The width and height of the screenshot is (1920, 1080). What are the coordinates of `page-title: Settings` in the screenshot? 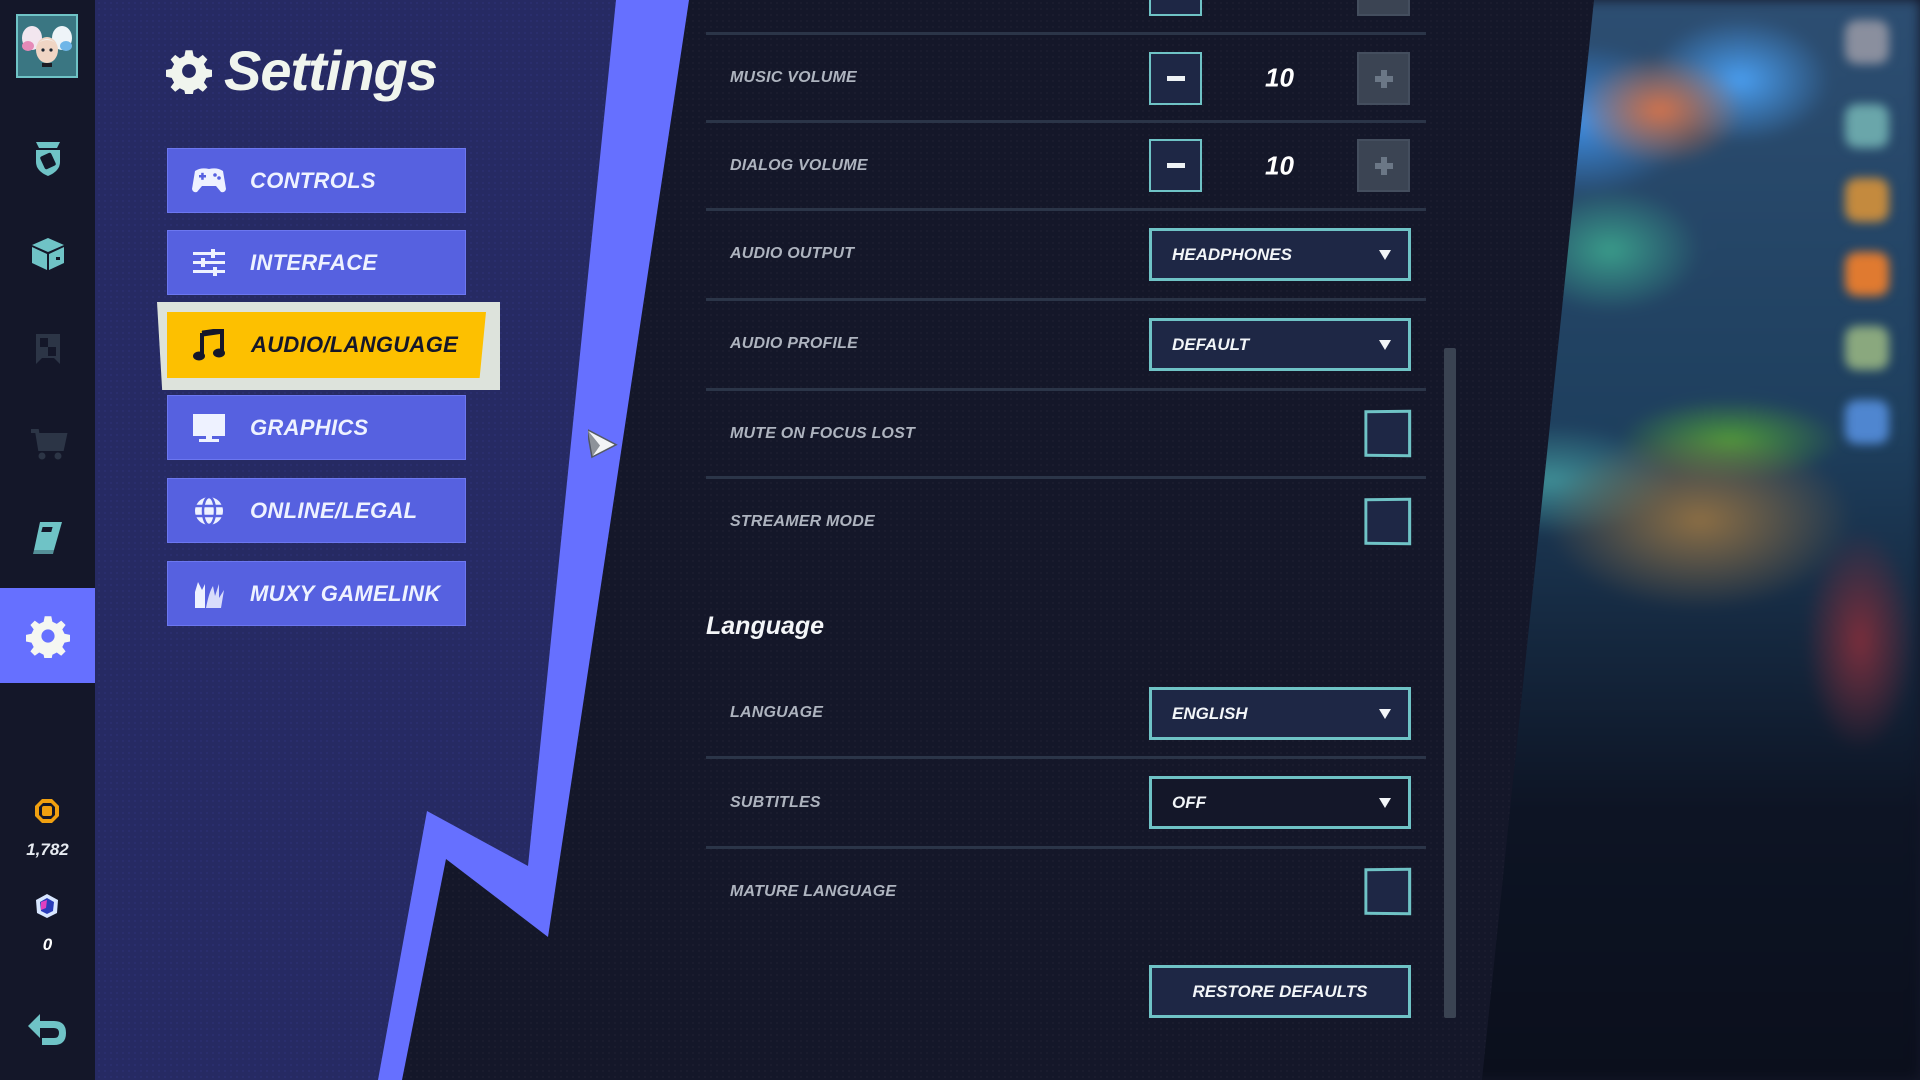 It's located at (302, 70).